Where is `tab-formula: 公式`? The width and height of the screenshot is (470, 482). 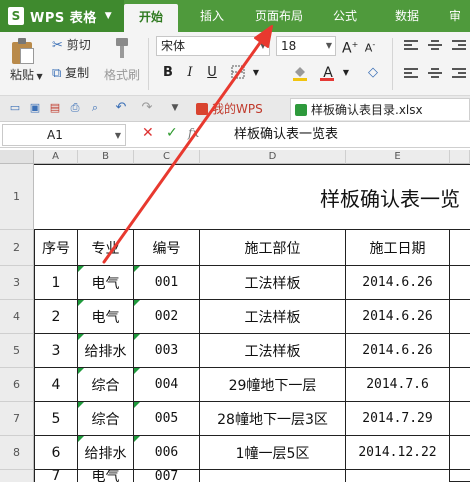
tab-formula: 公式 is located at coordinates (345, 16).